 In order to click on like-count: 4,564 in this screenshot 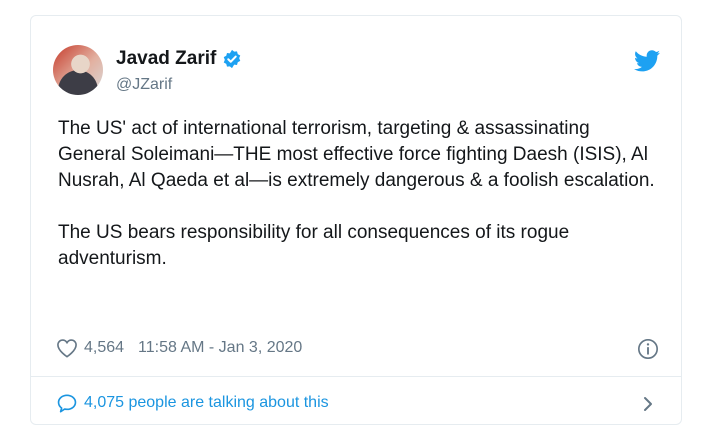, I will do `click(104, 348)`.